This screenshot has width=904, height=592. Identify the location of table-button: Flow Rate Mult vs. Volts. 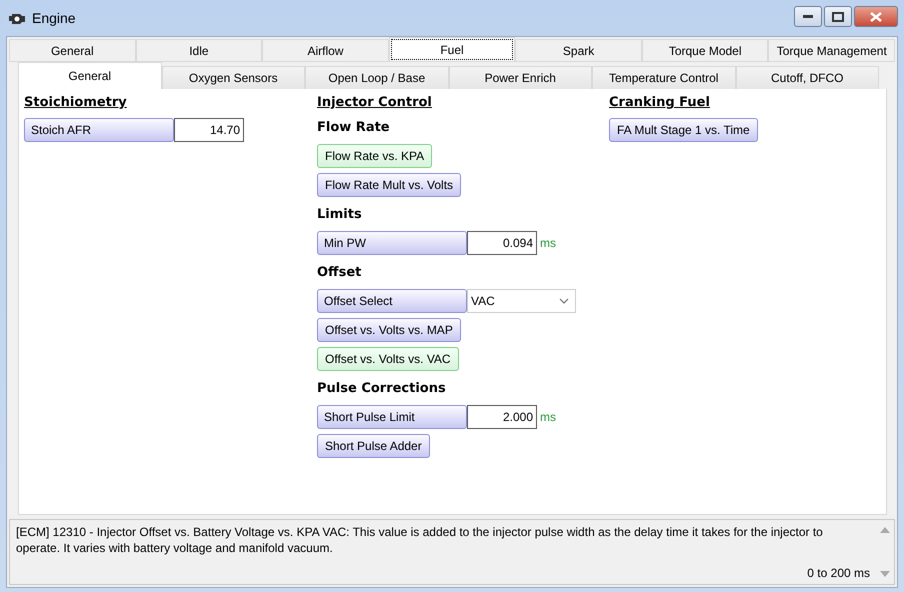
(389, 185).